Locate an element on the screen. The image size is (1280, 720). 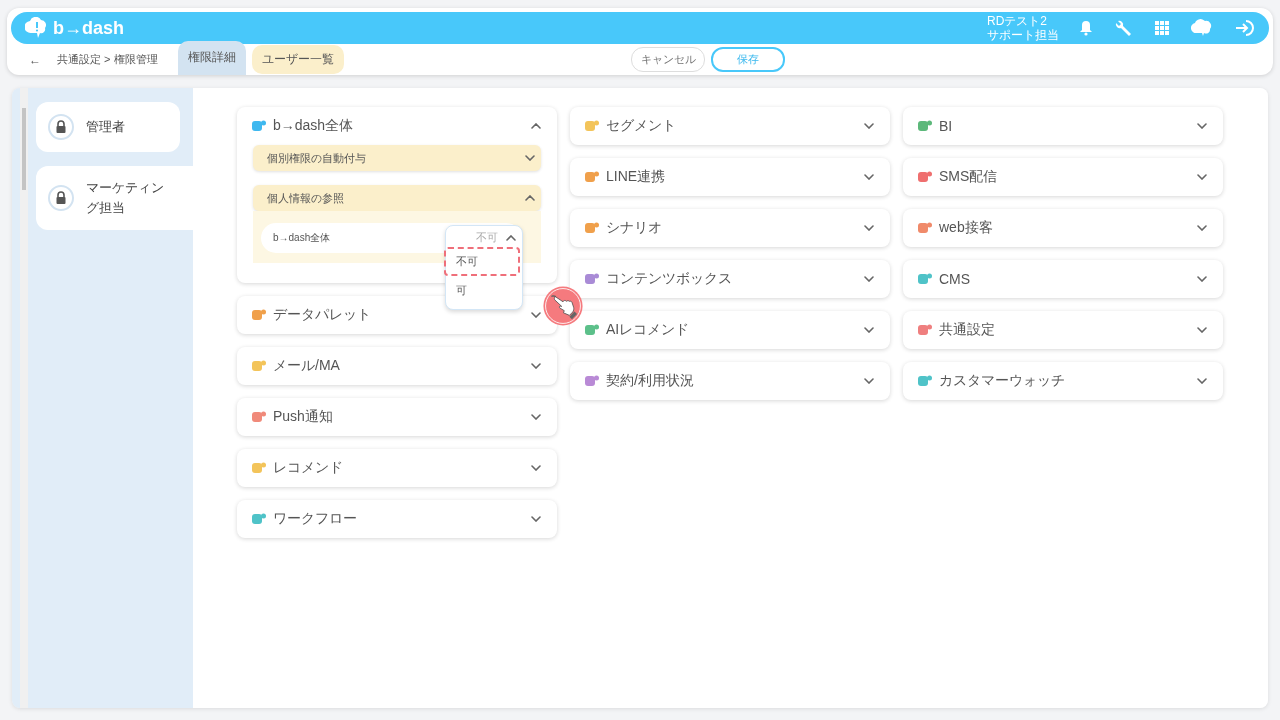
section-title: セグメント is located at coordinates (732, 126).